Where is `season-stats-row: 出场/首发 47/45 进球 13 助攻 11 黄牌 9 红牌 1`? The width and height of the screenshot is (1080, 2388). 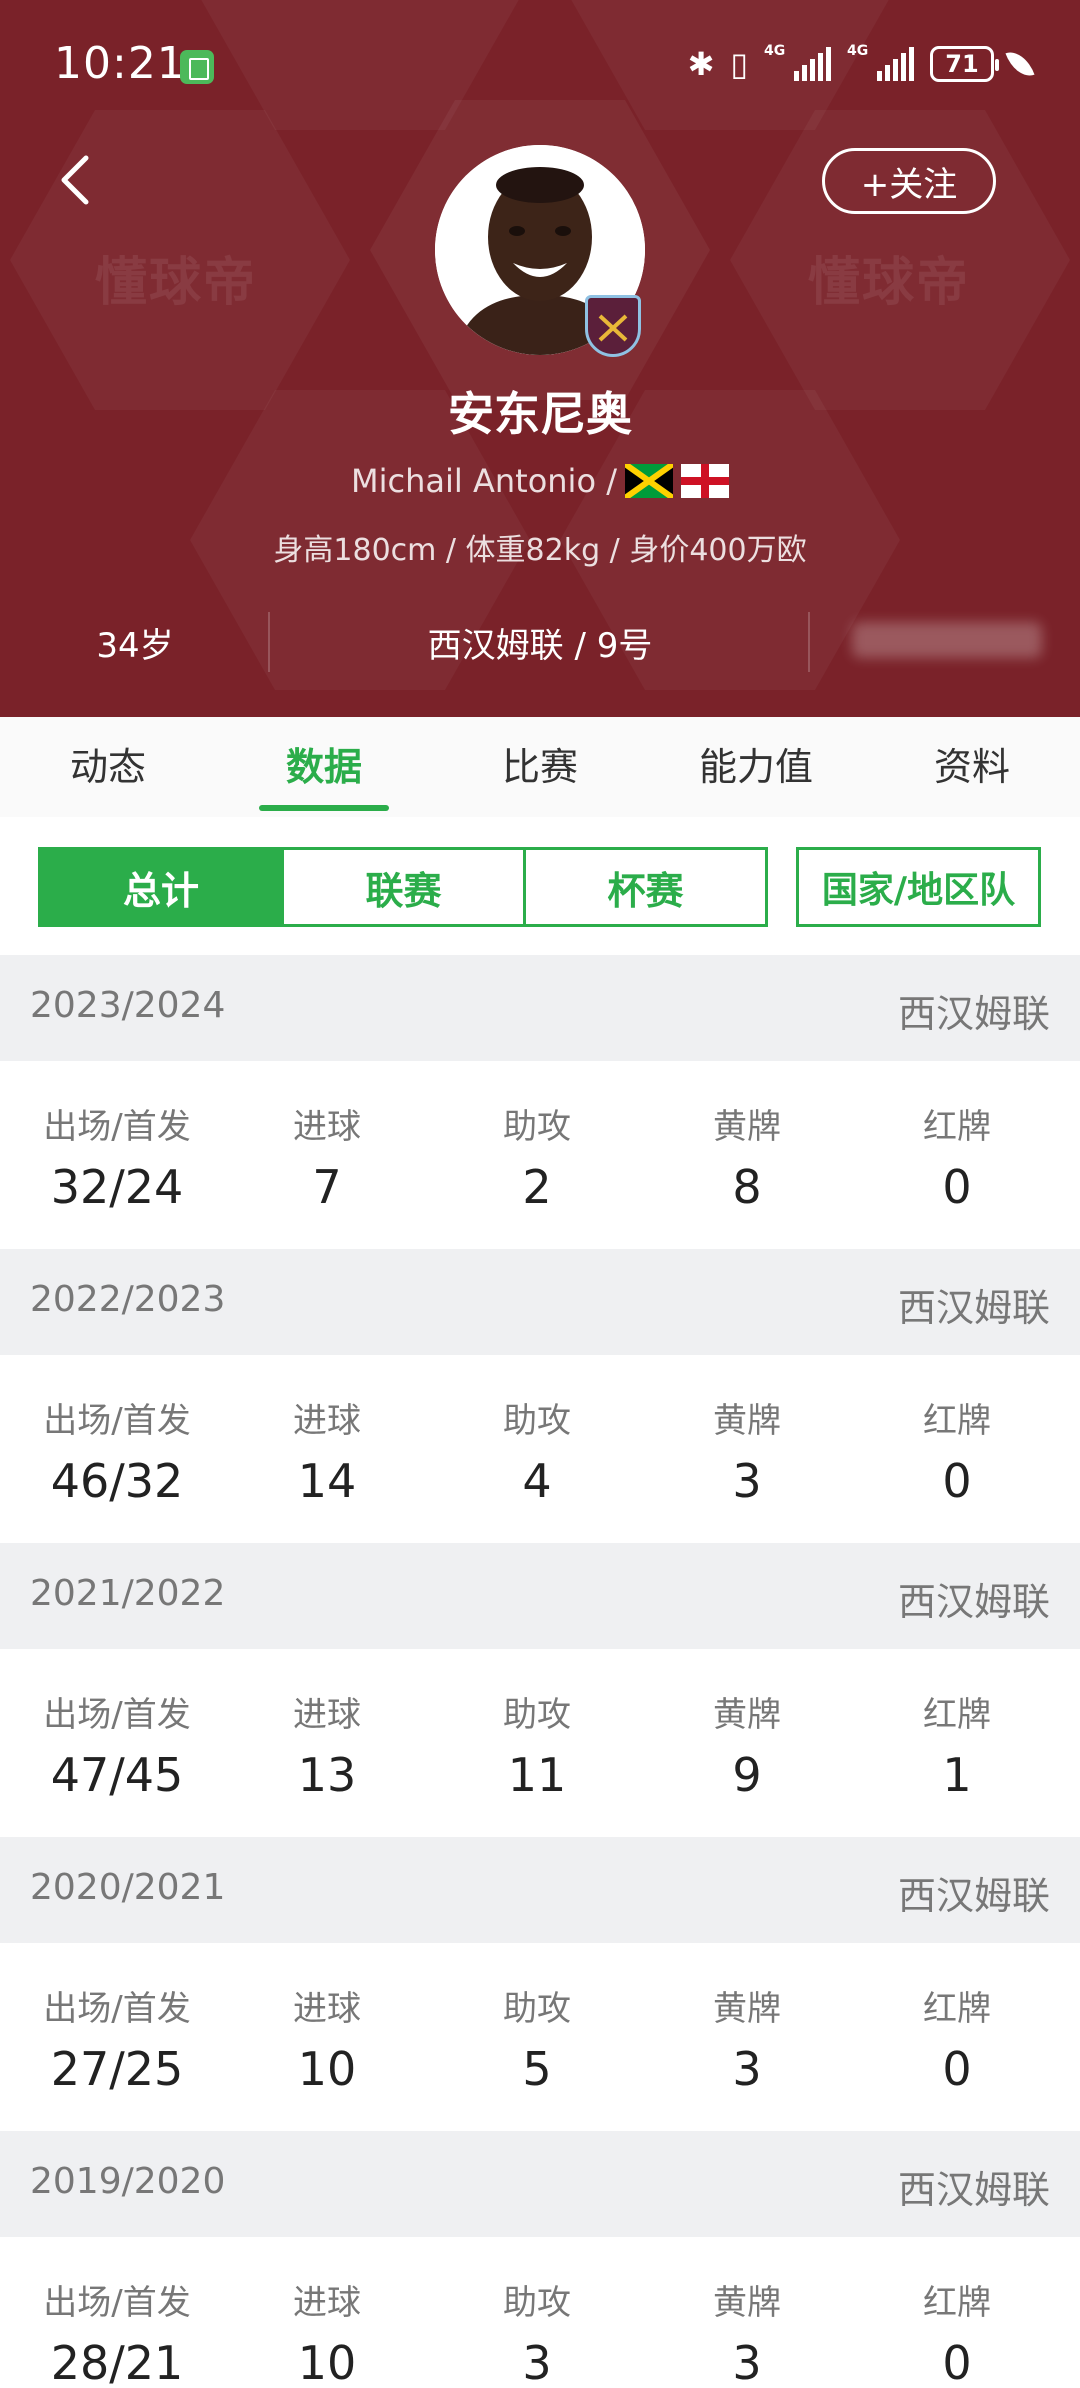 season-stats-row: 出场/首发 47/45 进球 13 助攻 11 黄牌 9 红牌 1 is located at coordinates (540, 1743).